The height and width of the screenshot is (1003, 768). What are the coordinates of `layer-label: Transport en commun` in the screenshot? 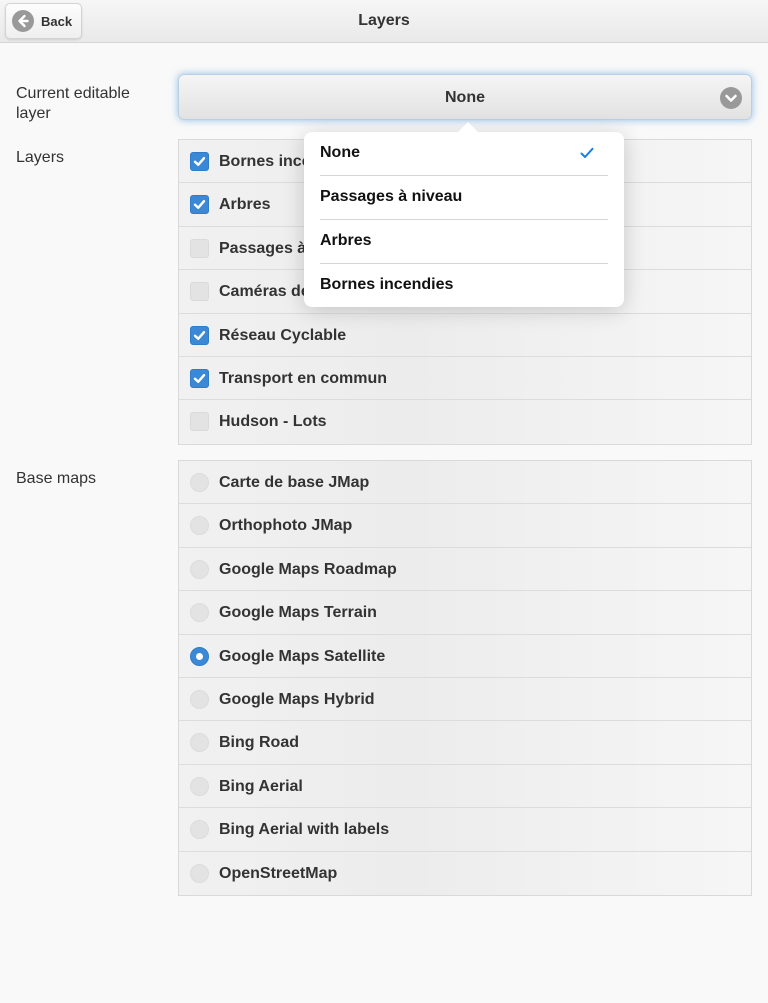 It's located at (303, 378).